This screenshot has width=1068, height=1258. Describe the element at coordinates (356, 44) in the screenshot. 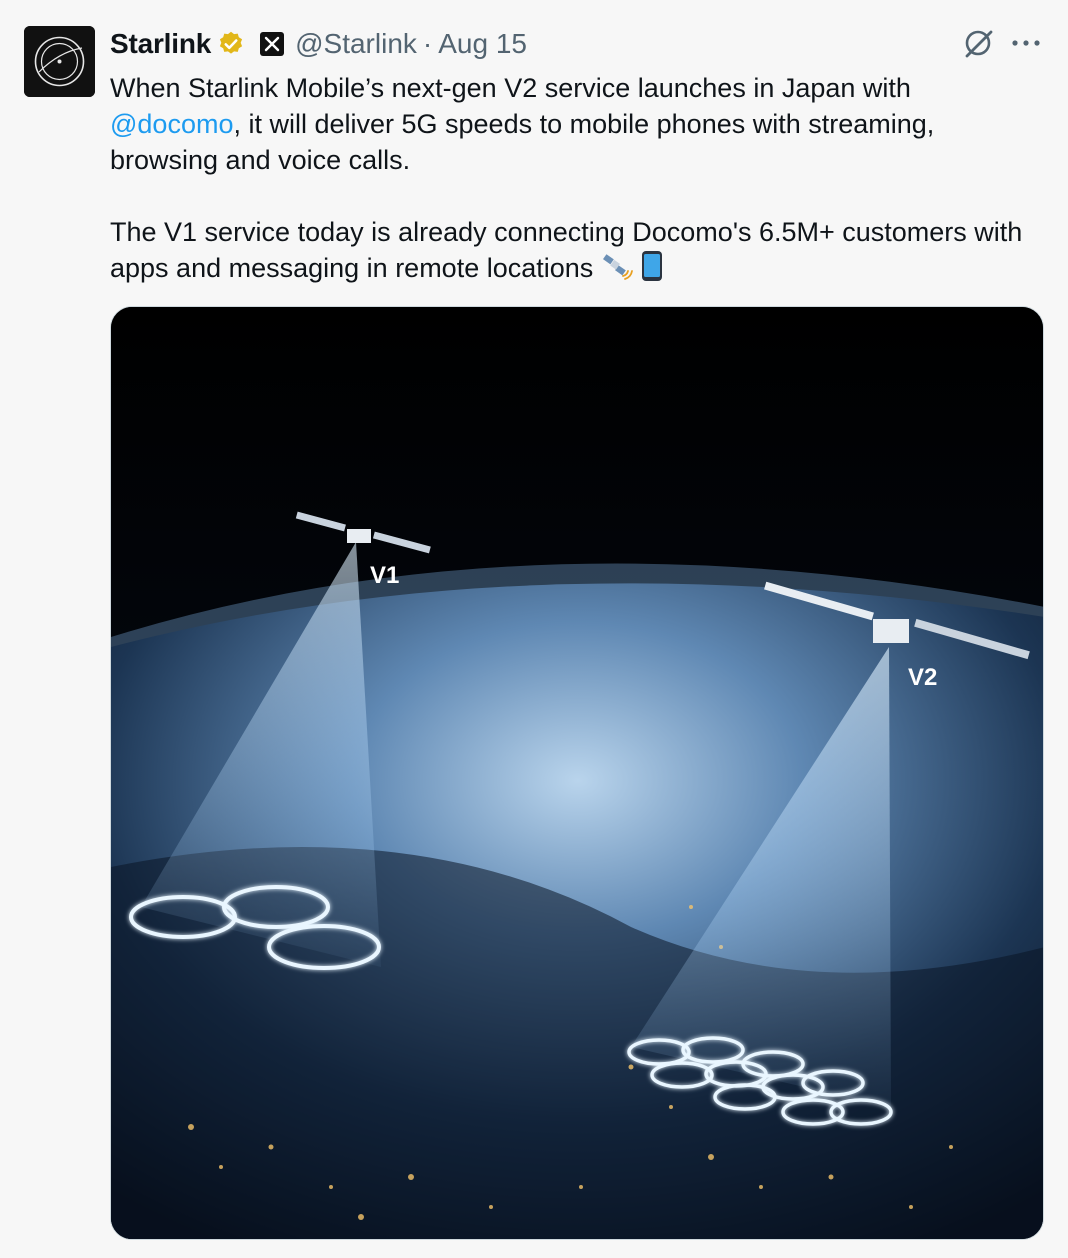

I see `author-handle: @Starlink` at that location.